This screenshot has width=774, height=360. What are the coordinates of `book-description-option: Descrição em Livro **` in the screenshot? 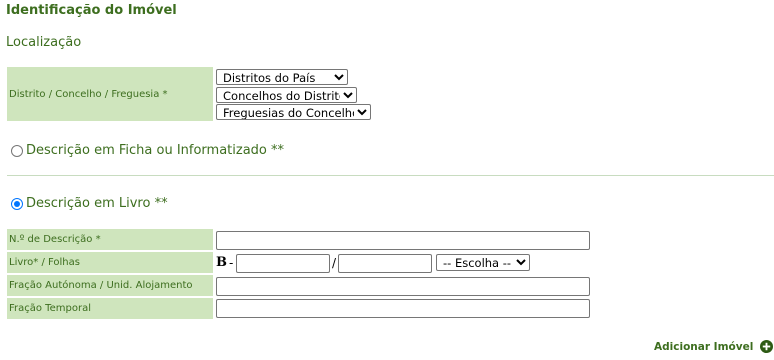 It's located at (89, 203).